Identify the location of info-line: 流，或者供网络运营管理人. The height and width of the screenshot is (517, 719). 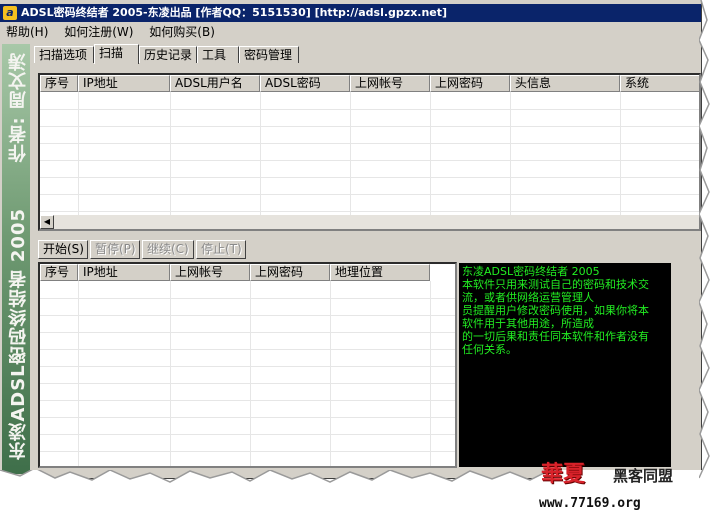
(528, 297).